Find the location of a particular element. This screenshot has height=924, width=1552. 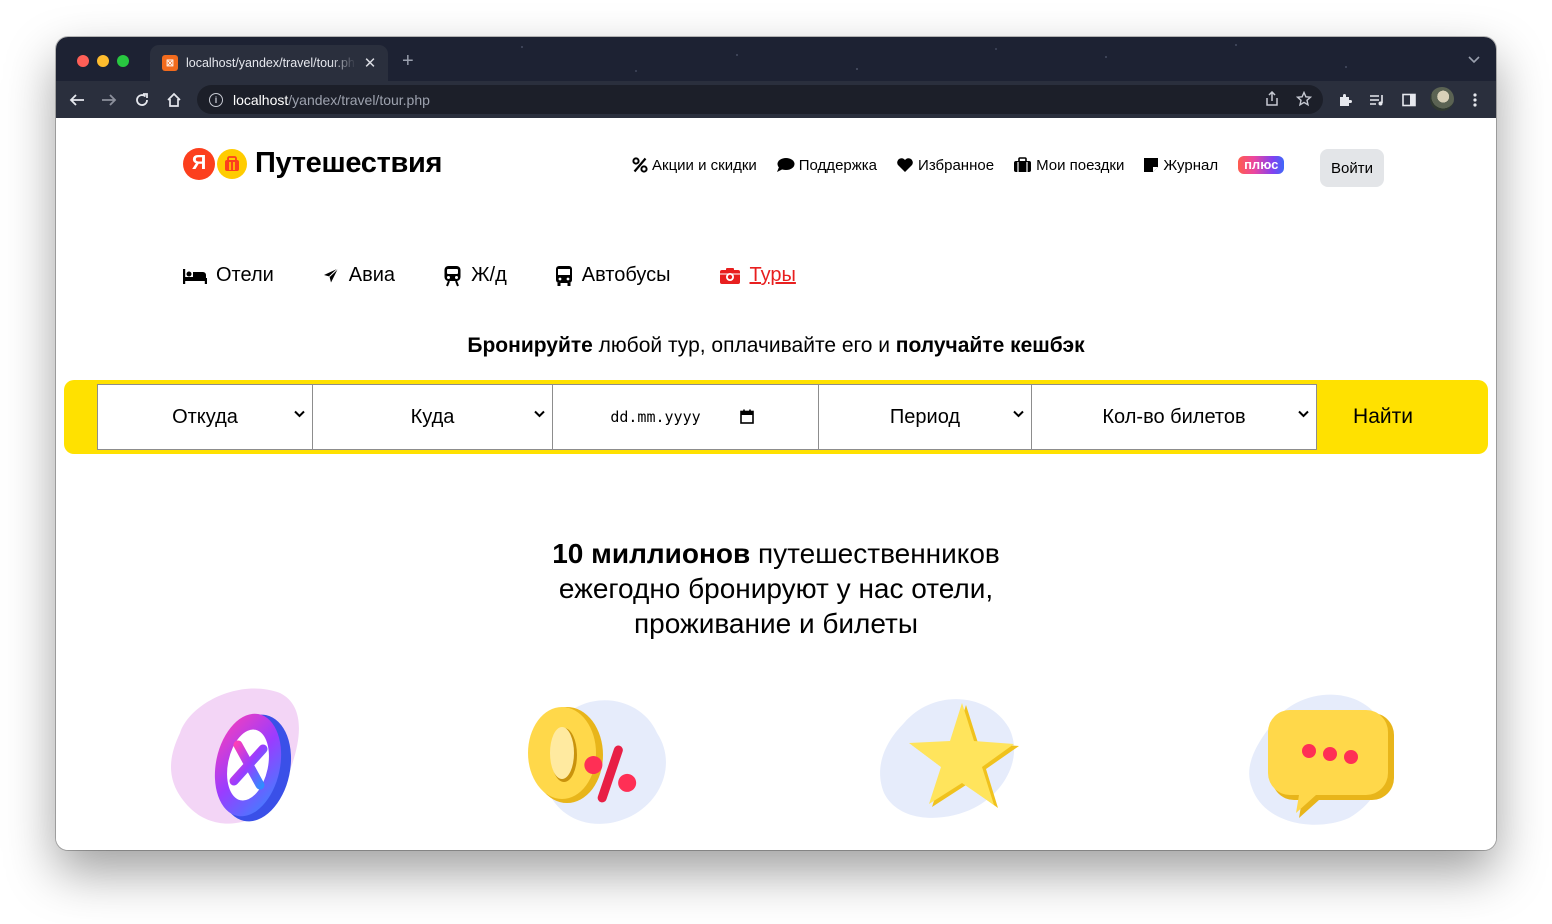

promo-line-3: проживание и билеты is located at coordinates (776, 623).